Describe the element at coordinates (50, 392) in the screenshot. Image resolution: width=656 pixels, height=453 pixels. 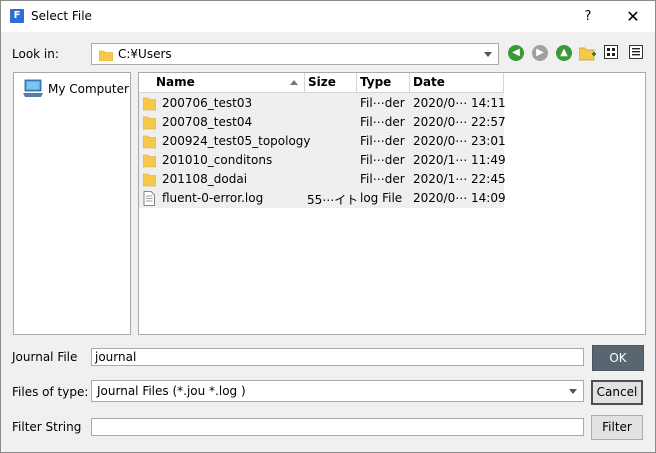
I see `files-of-type-label: Files of type:` at that location.